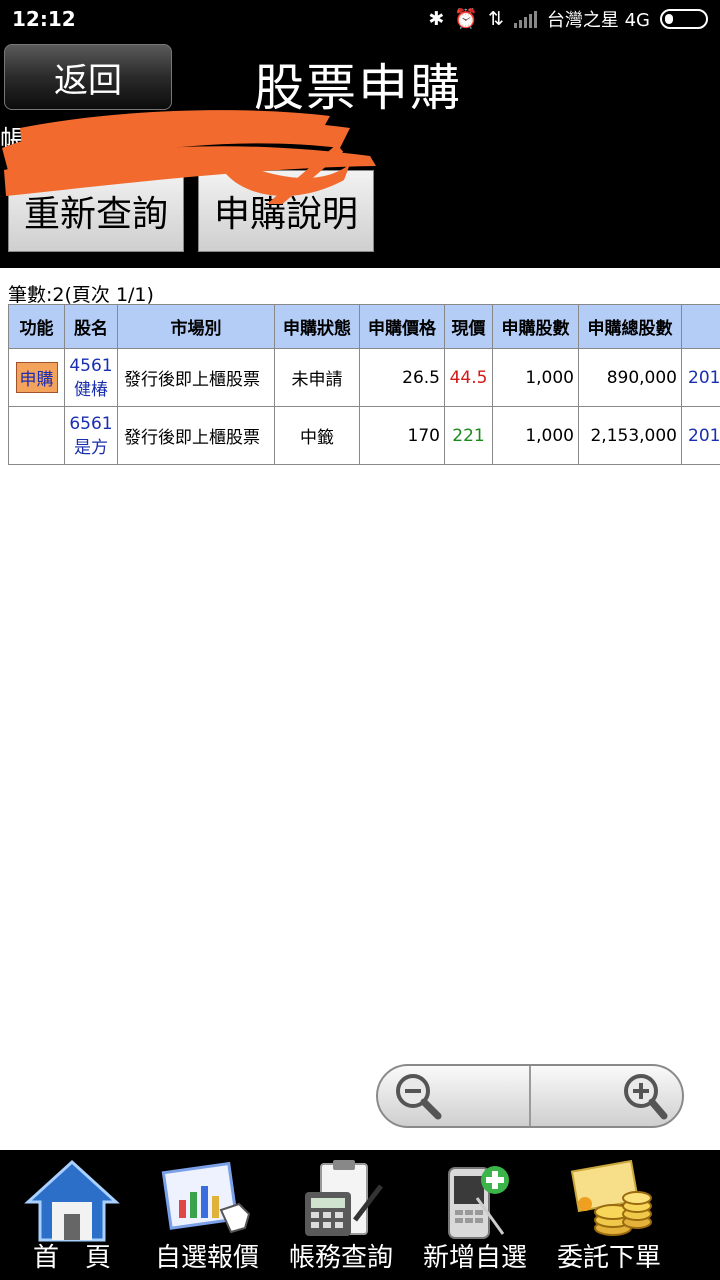 This screenshot has width=720, height=1280. What do you see at coordinates (684, 19) in the screenshot?
I see `battery-icon` at bounding box center [684, 19].